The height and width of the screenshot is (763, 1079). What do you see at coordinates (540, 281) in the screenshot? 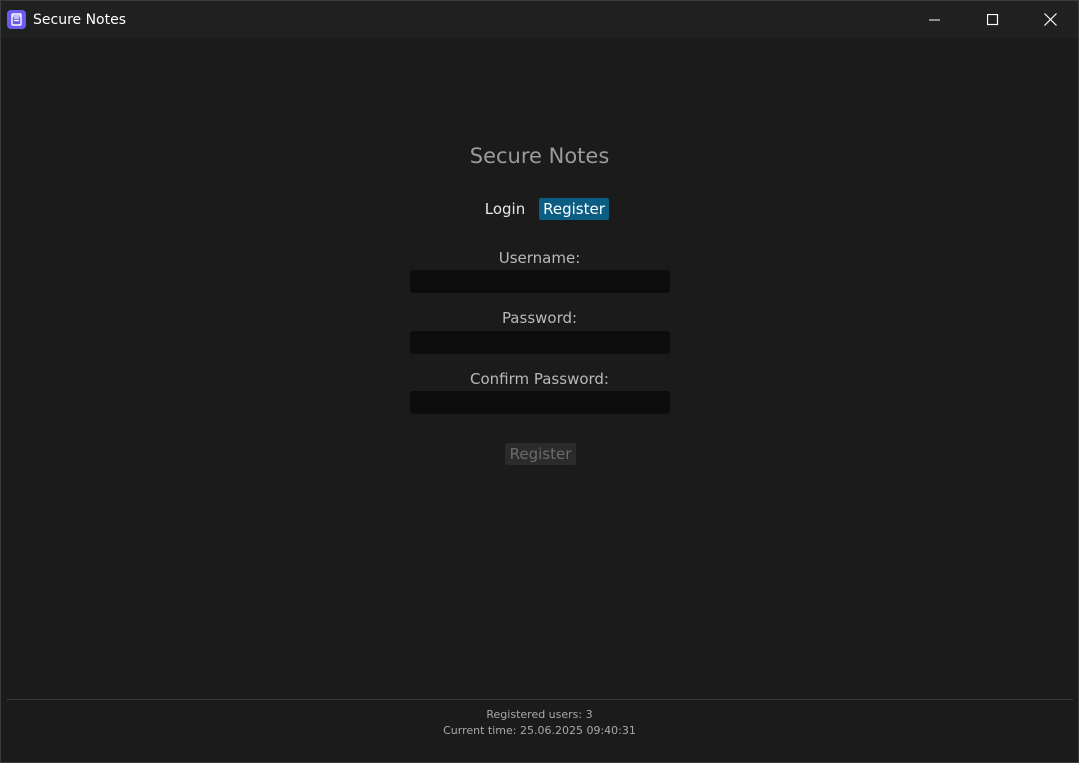
I see `username-field` at bounding box center [540, 281].